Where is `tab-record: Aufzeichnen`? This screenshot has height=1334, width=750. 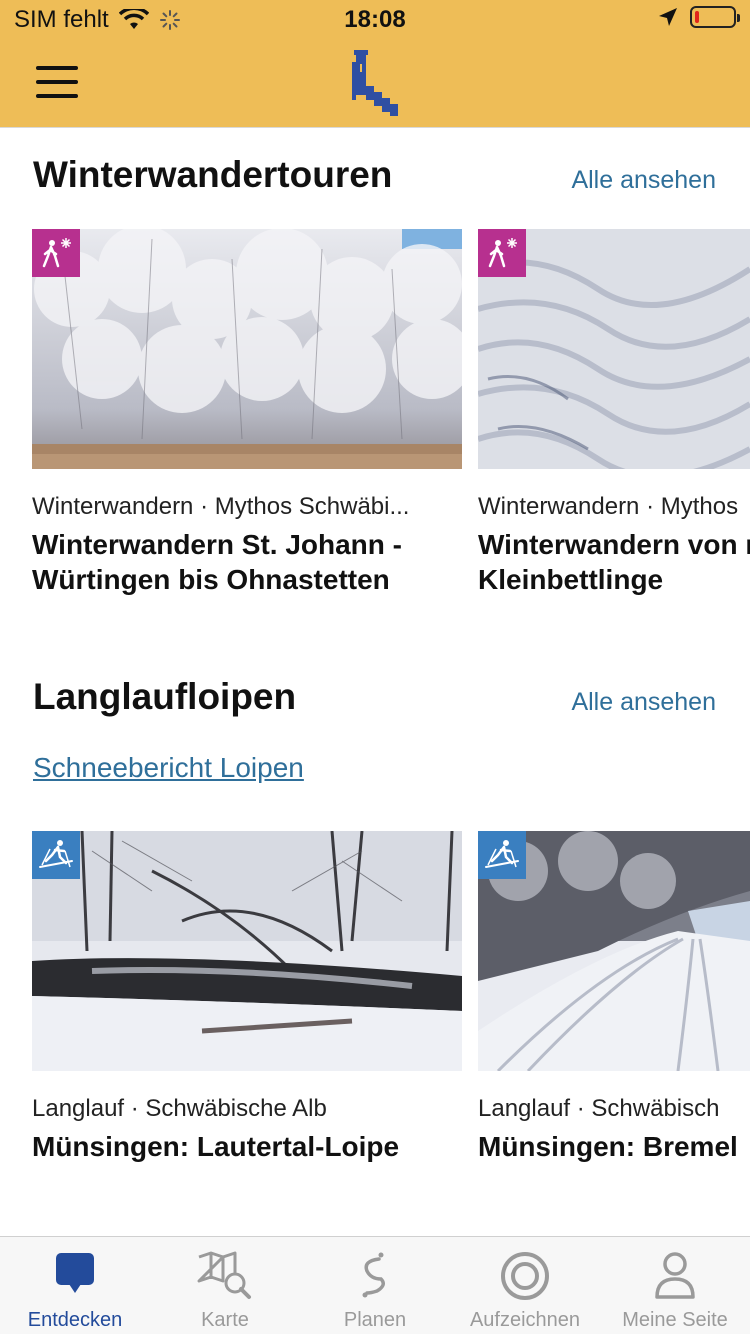
tab-record: Aufzeichnen is located at coordinates (525, 1285).